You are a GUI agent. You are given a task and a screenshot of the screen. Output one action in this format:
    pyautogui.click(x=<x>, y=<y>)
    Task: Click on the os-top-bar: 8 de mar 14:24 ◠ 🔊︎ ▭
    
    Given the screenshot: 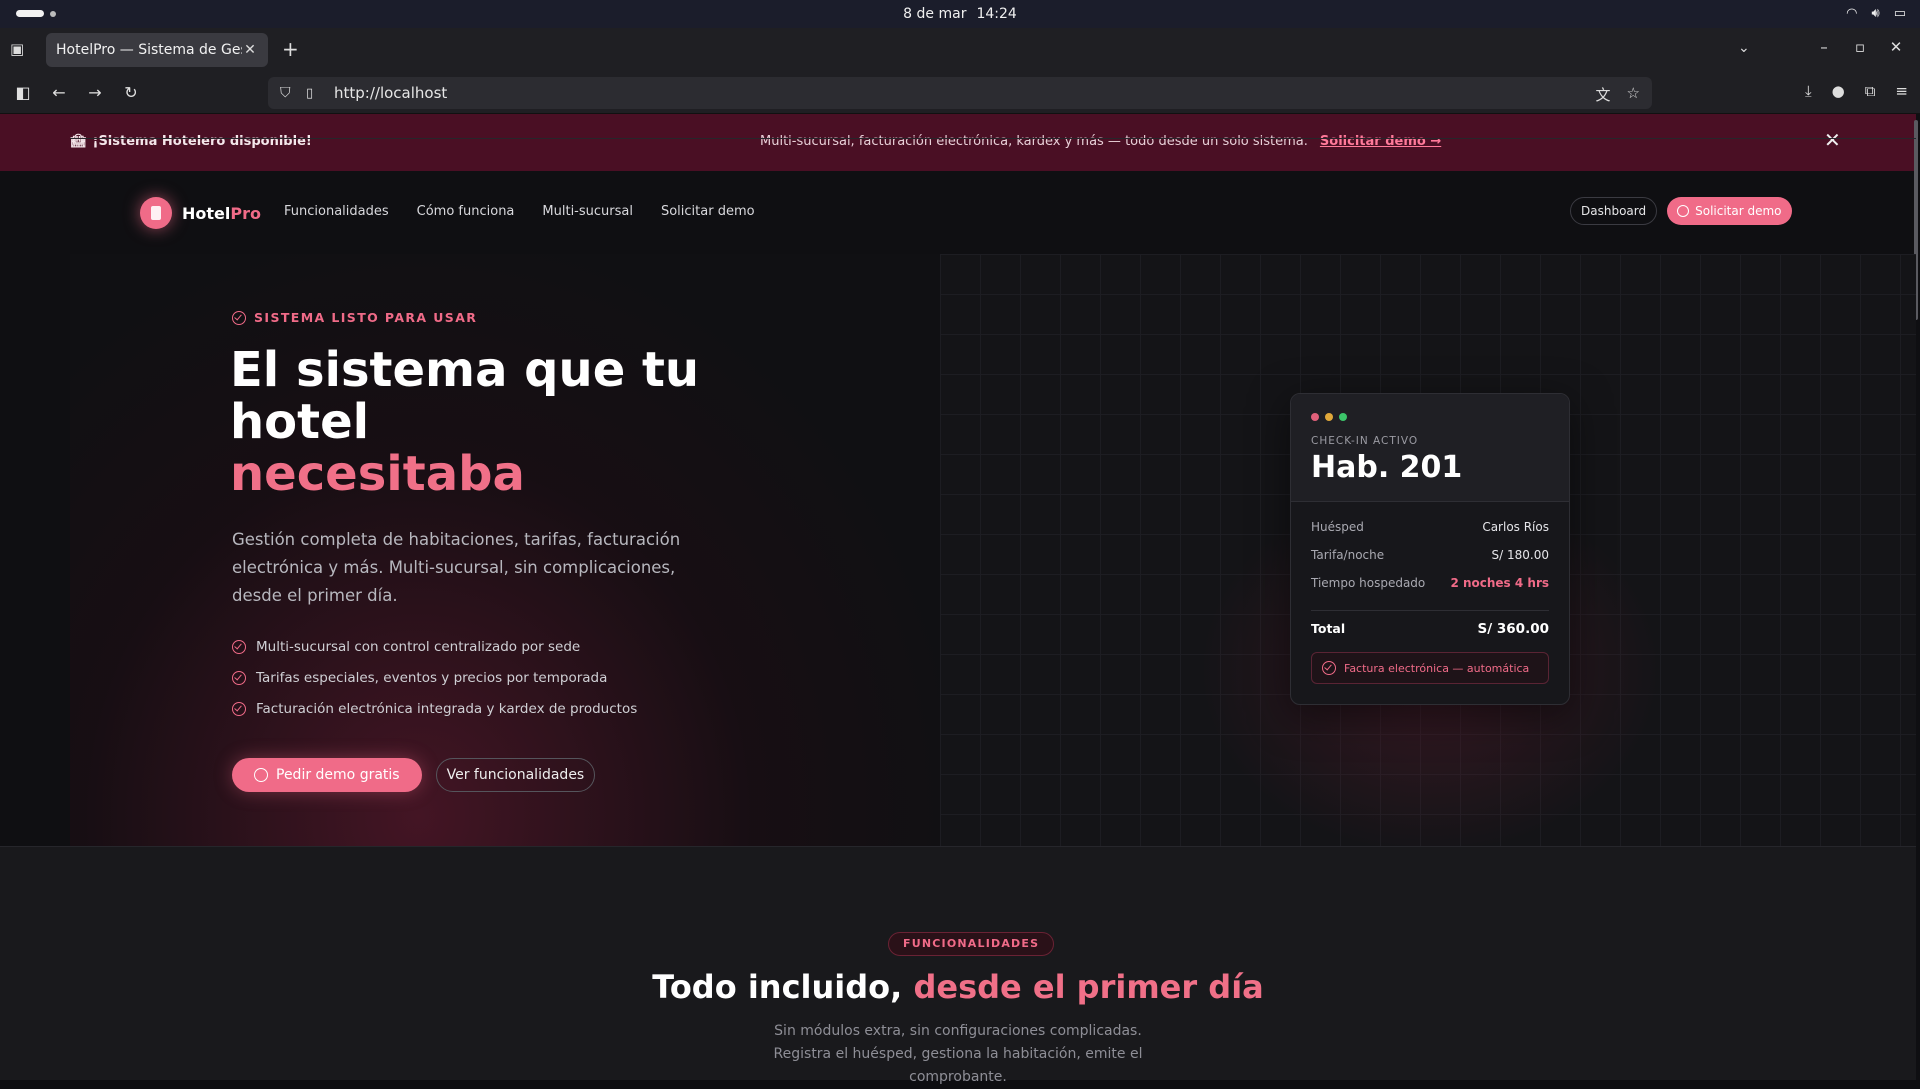 What is the action you would take?
    pyautogui.click(x=960, y=14)
    